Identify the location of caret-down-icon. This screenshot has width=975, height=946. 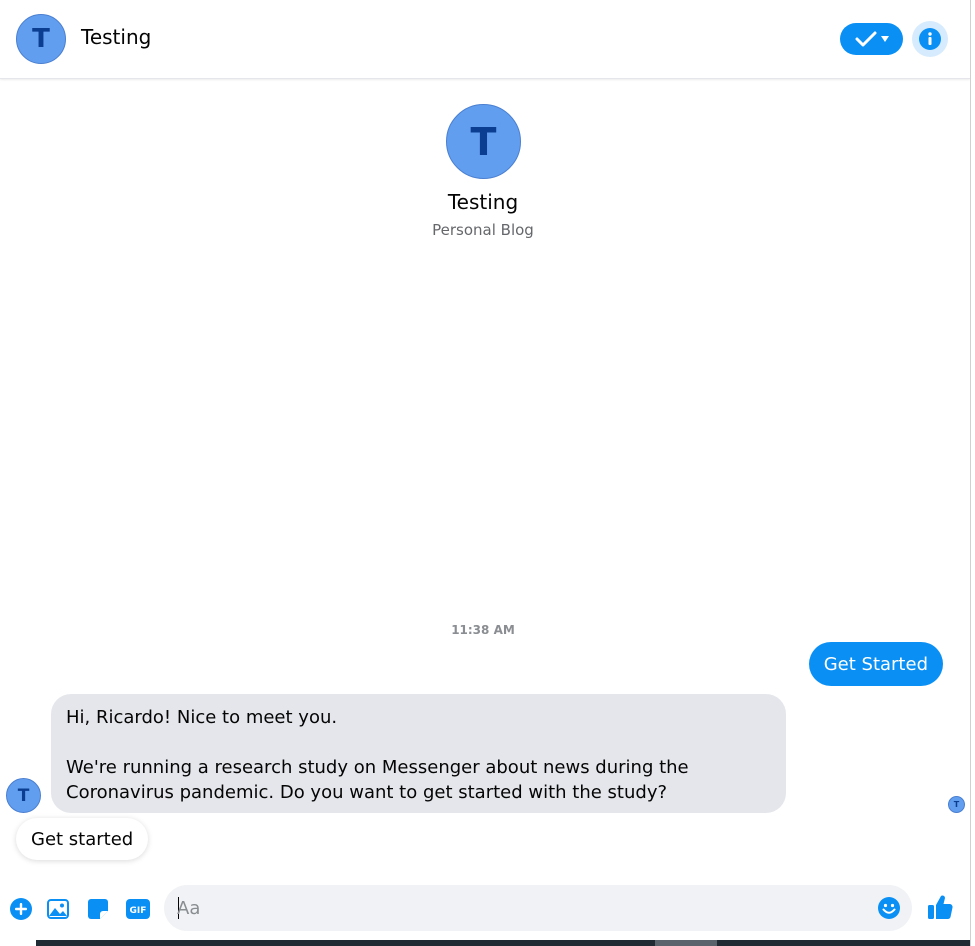
(884, 39).